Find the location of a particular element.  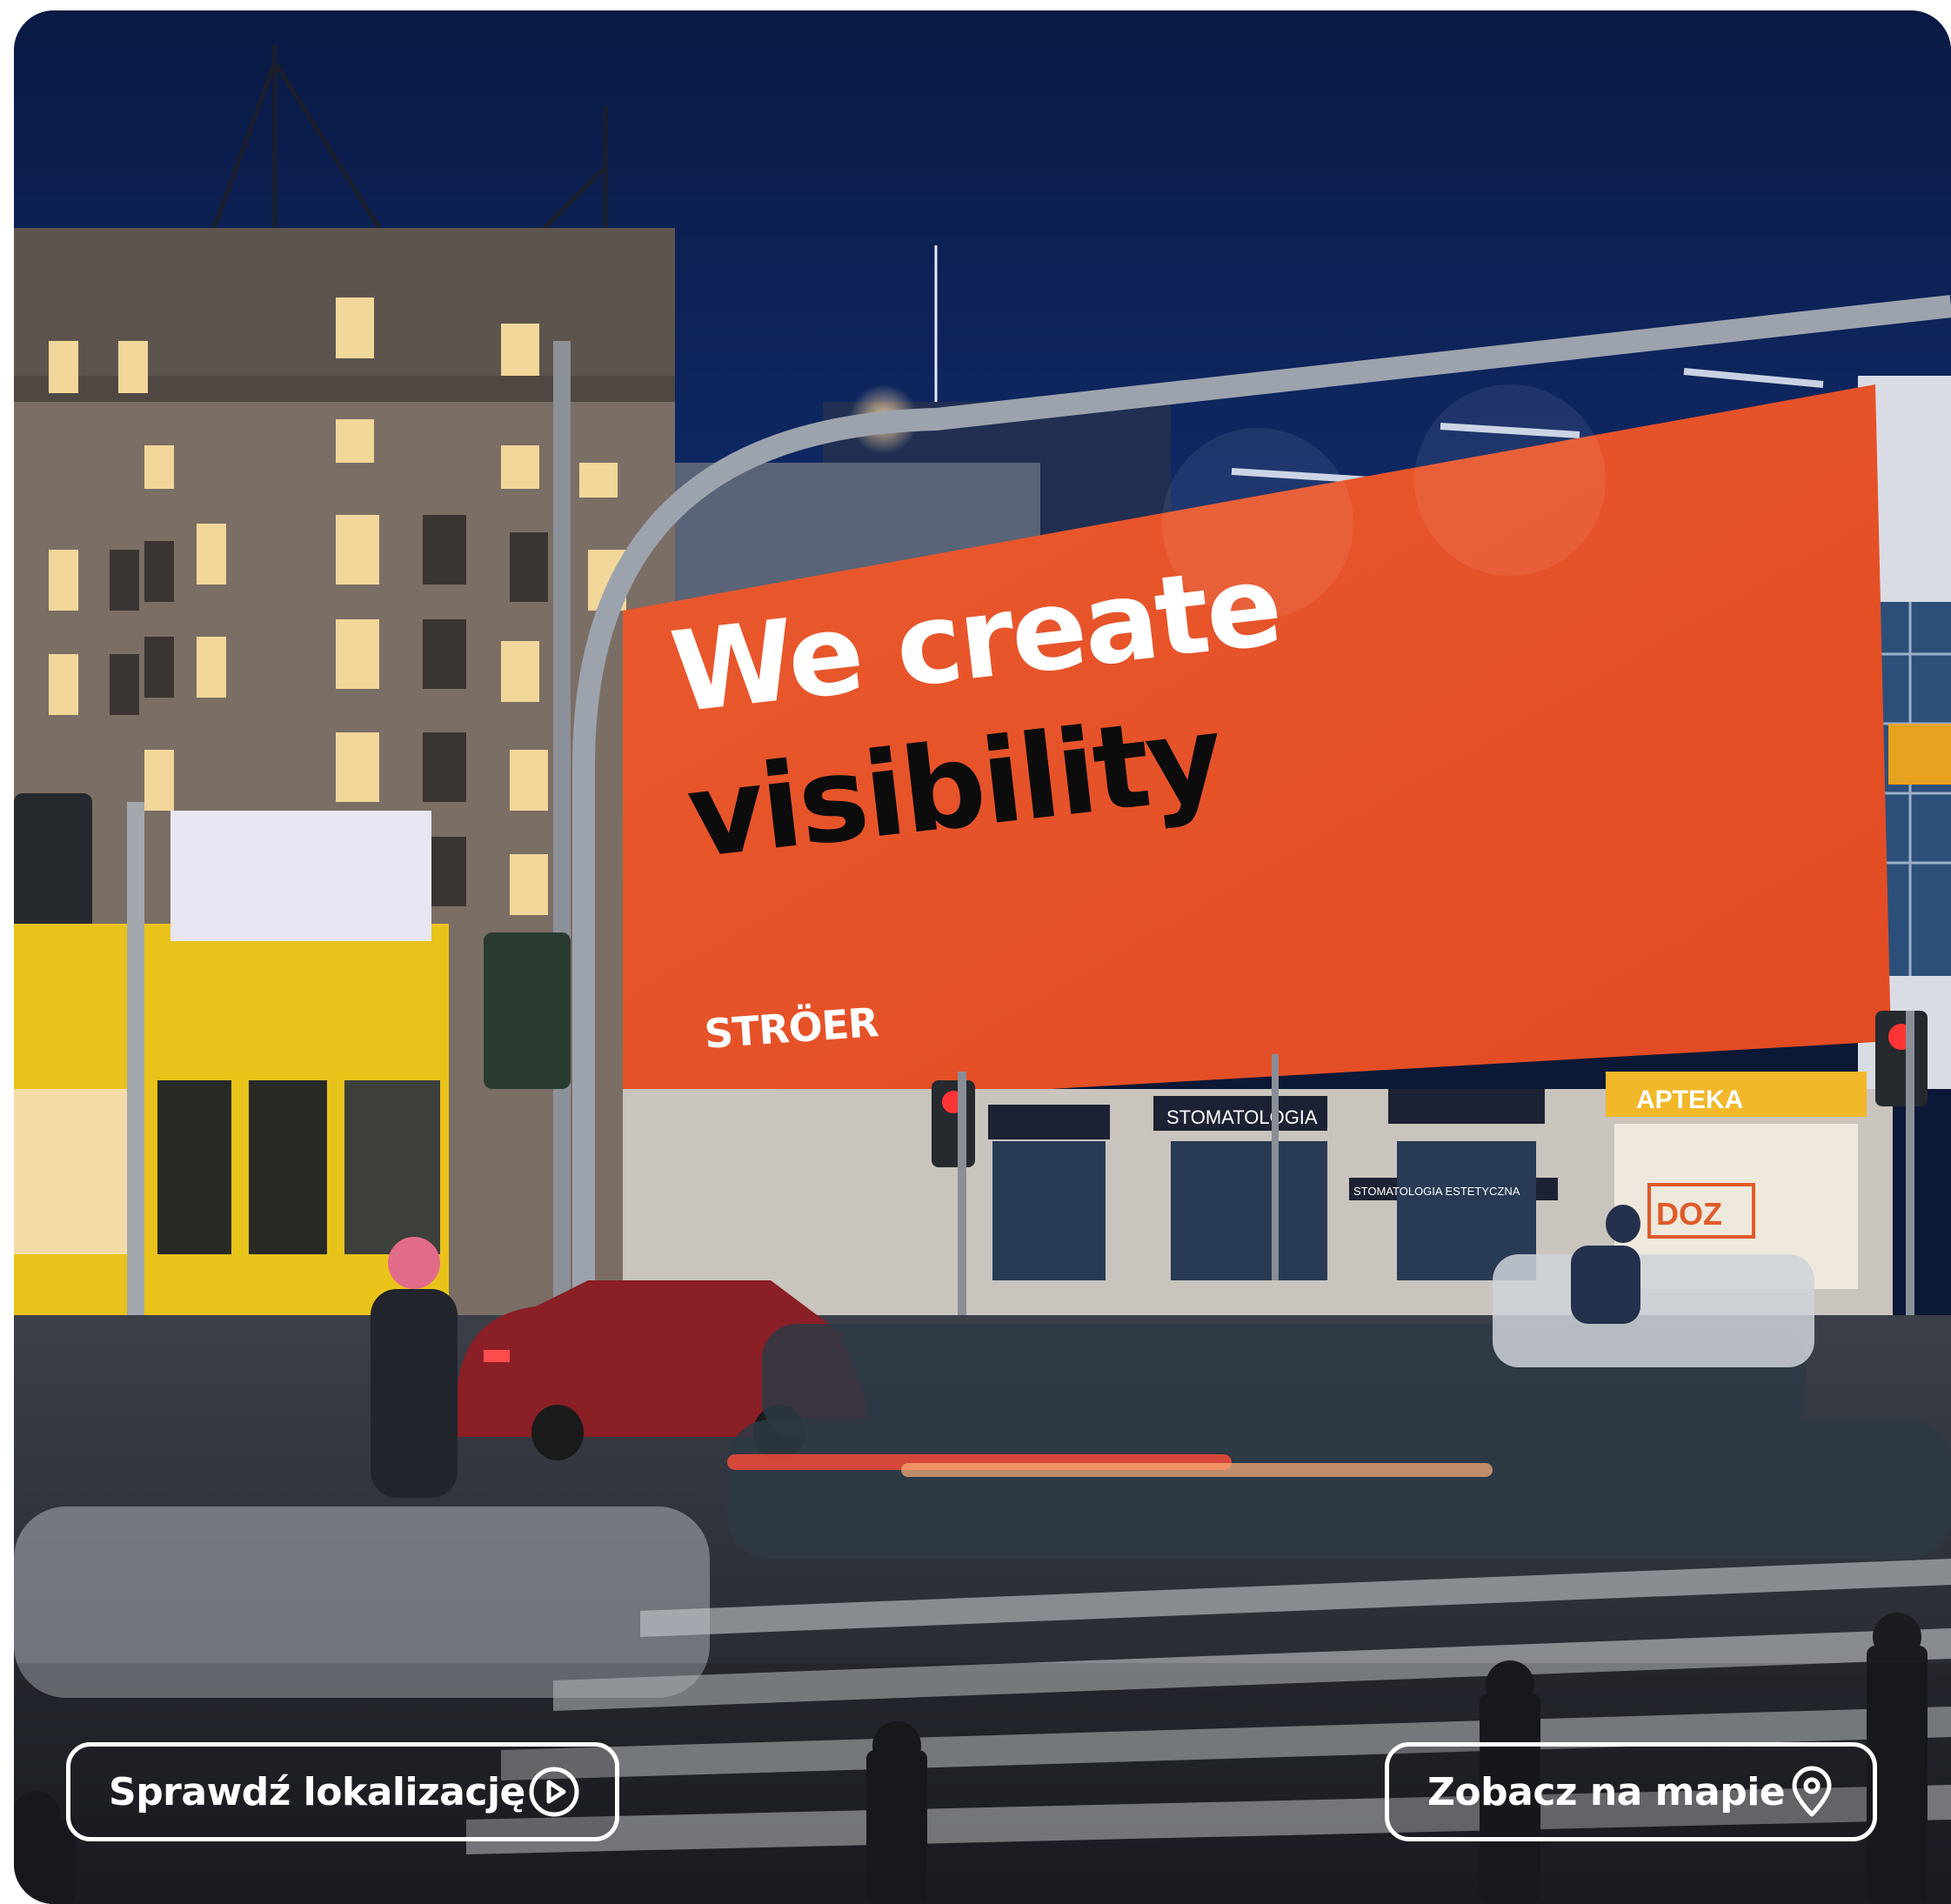

svg-text: DOZ is located at coordinates (1689, 1214).